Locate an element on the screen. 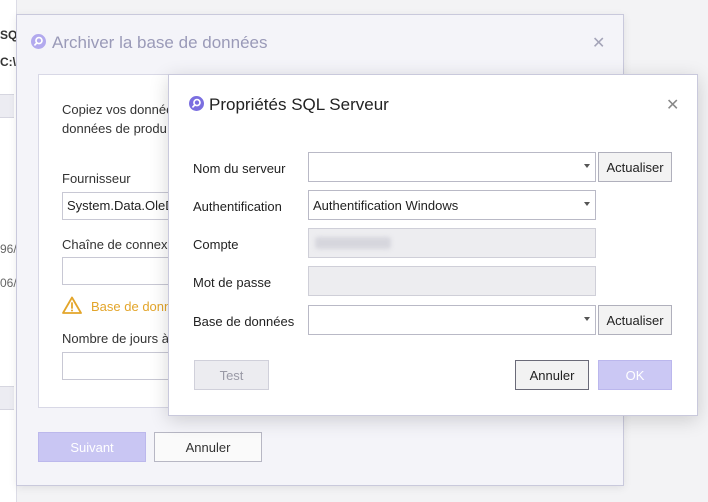 The height and width of the screenshot is (502, 708). database-warning-text: Base de donn is located at coordinates (131, 306).